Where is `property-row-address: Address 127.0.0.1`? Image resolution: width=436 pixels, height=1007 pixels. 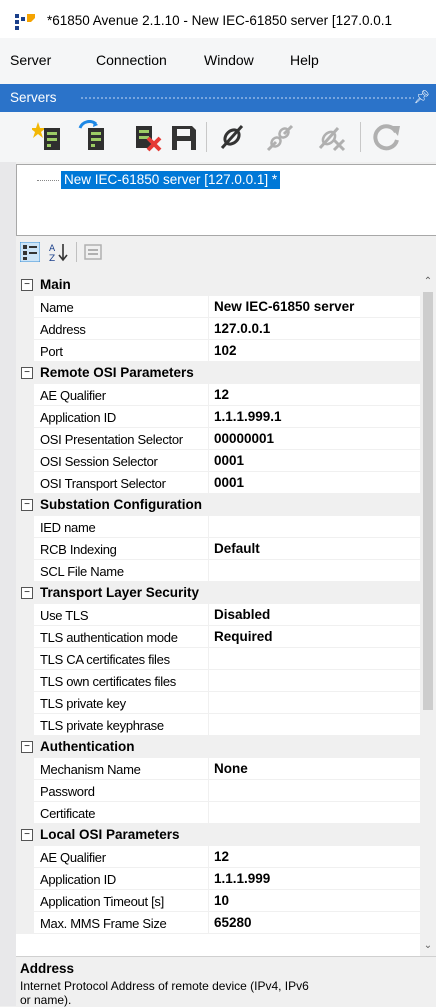
property-row-address: Address 127.0.0.1 is located at coordinates (218, 329).